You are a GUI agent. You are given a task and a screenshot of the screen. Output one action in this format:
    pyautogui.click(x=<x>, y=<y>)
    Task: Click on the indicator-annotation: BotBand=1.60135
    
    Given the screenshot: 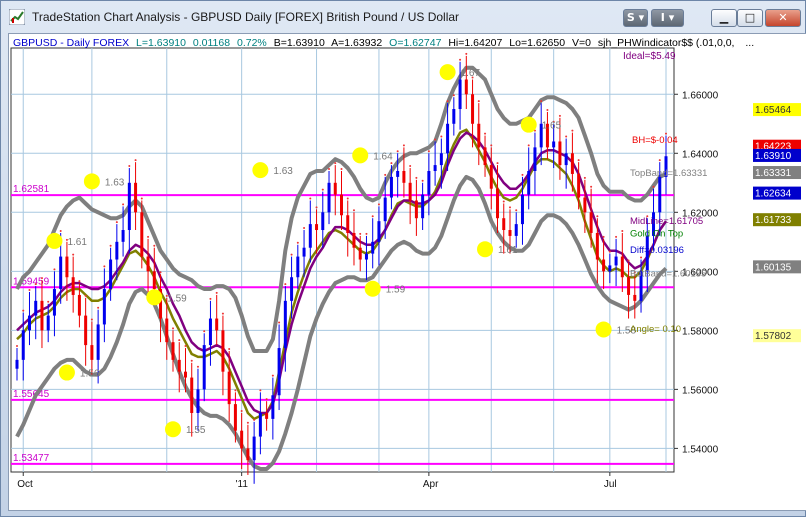 What is the action you would take?
    pyautogui.click(x=668, y=273)
    